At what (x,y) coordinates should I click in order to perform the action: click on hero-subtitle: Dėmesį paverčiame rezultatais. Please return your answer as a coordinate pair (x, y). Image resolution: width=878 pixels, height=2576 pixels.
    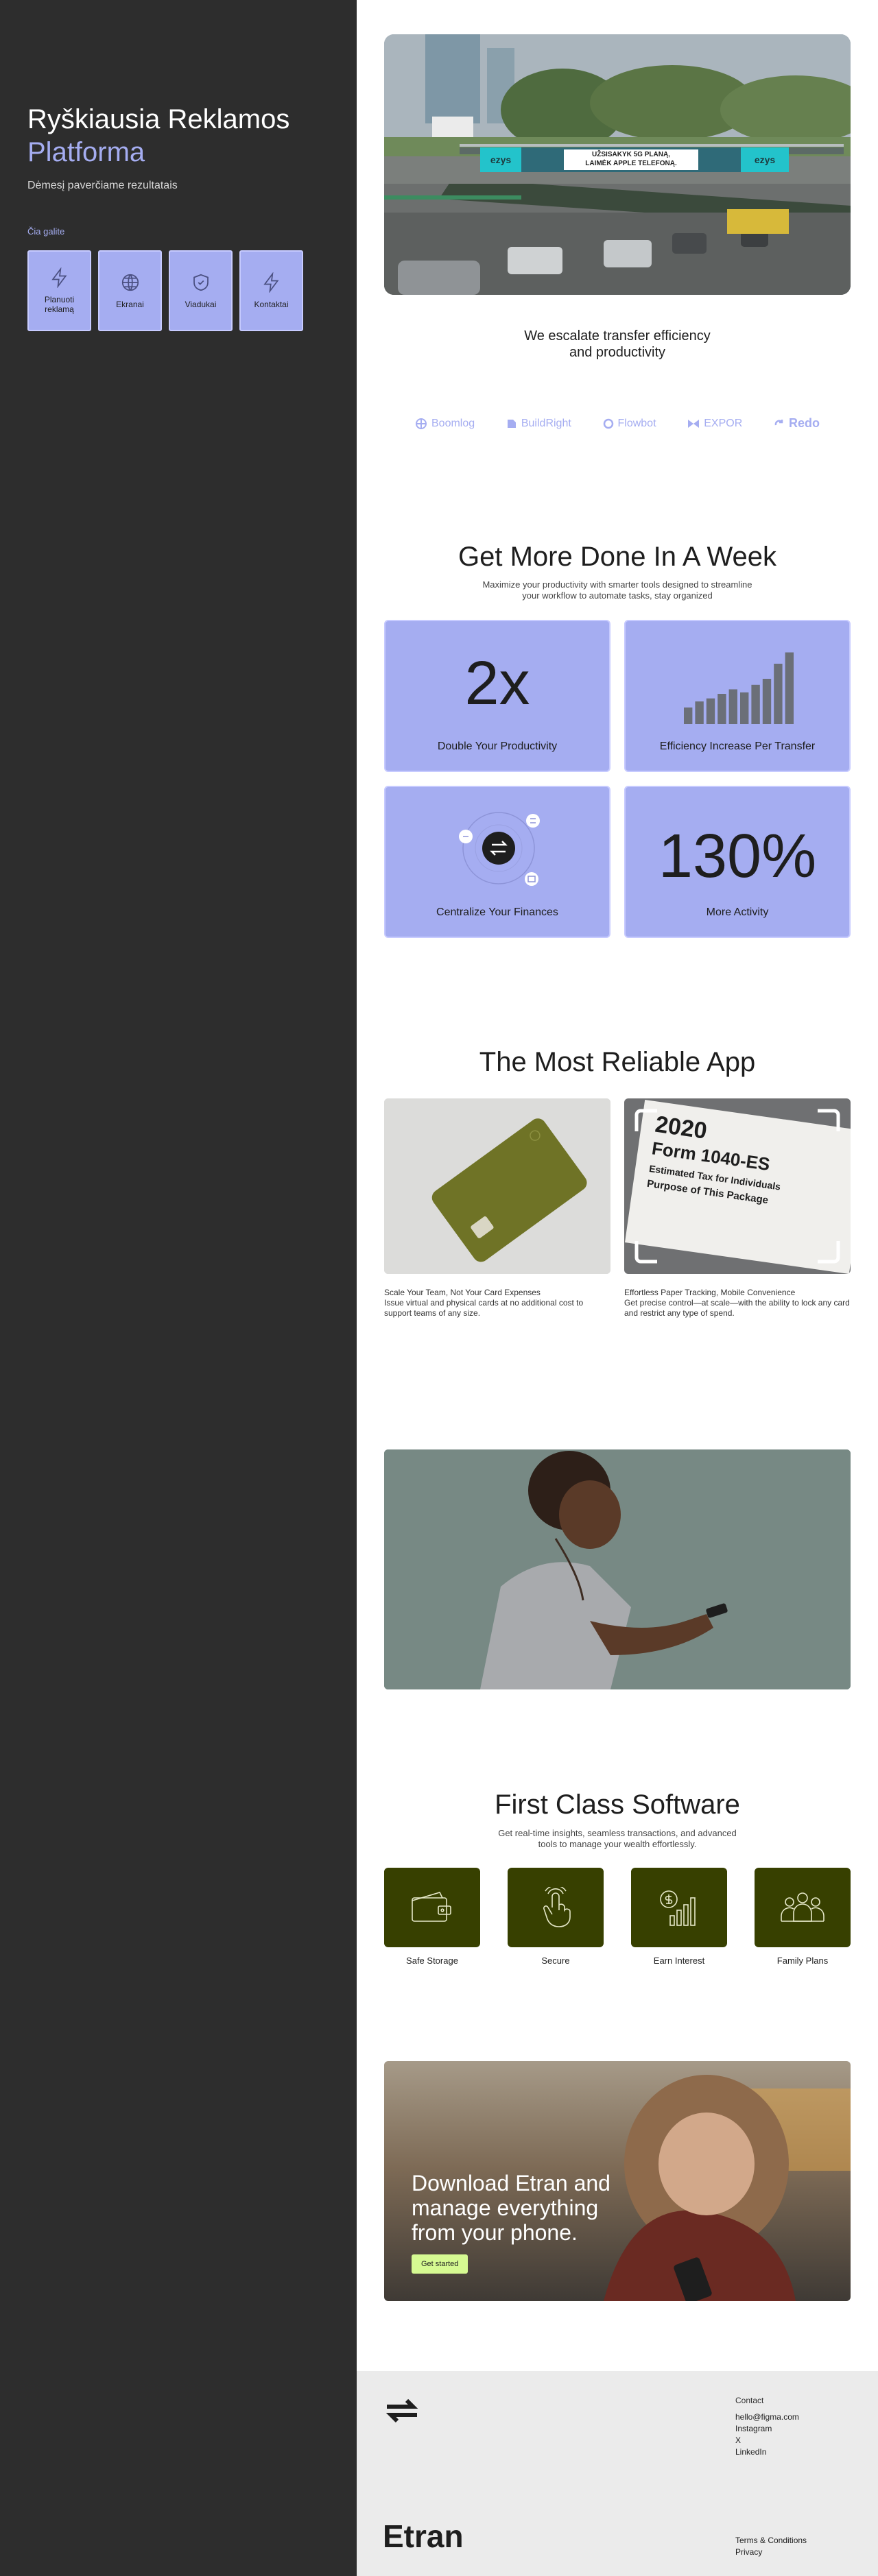
    Looking at the image, I should click on (102, 185).